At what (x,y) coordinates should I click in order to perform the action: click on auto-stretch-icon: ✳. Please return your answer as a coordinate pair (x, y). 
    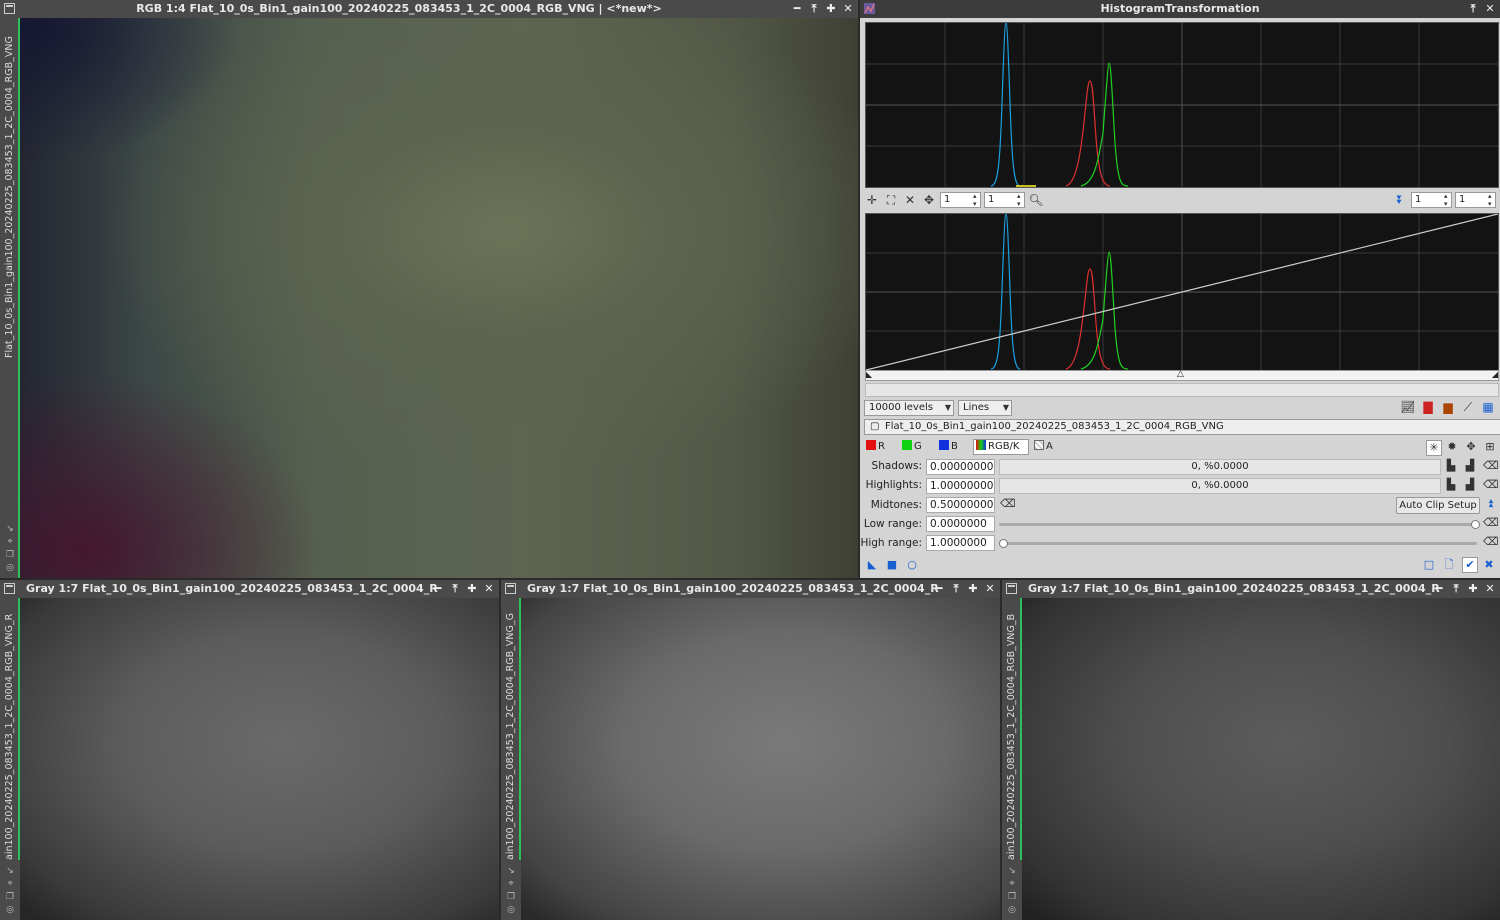
    Looking at the image, I should click on (1434, 448).